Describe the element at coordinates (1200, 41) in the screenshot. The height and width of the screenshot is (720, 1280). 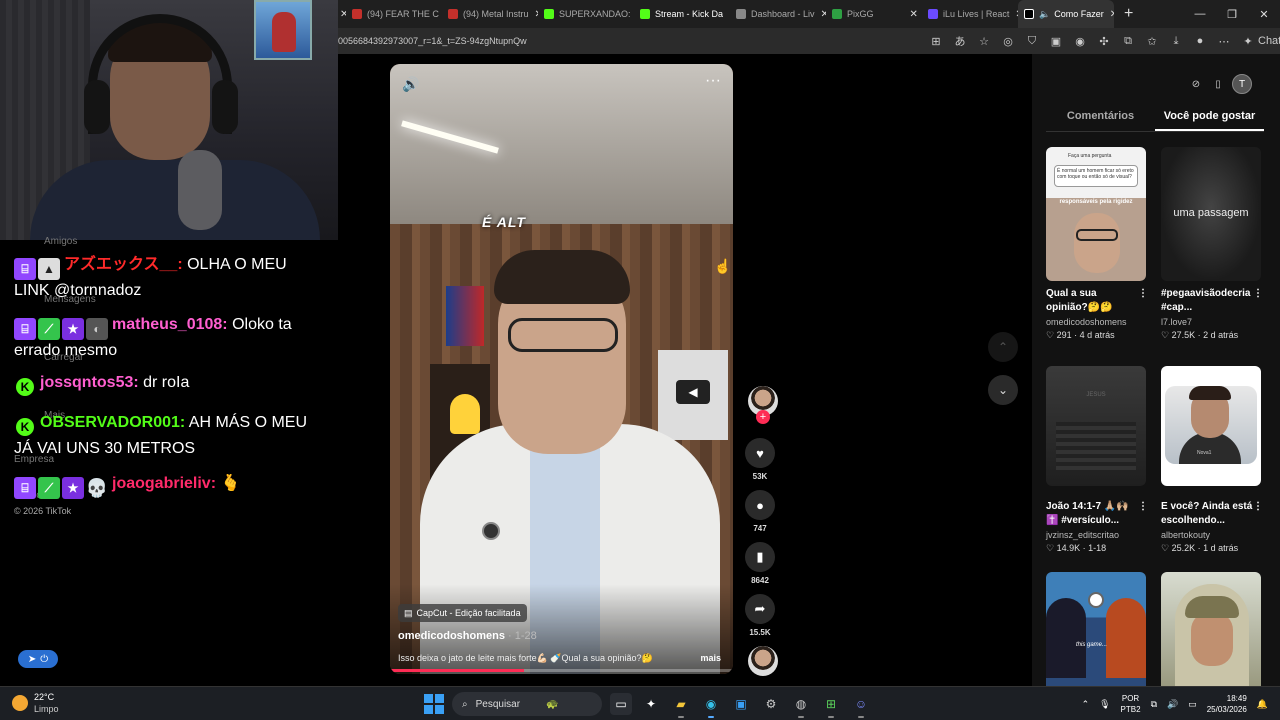
I see `profile-icon: ●` at that location.